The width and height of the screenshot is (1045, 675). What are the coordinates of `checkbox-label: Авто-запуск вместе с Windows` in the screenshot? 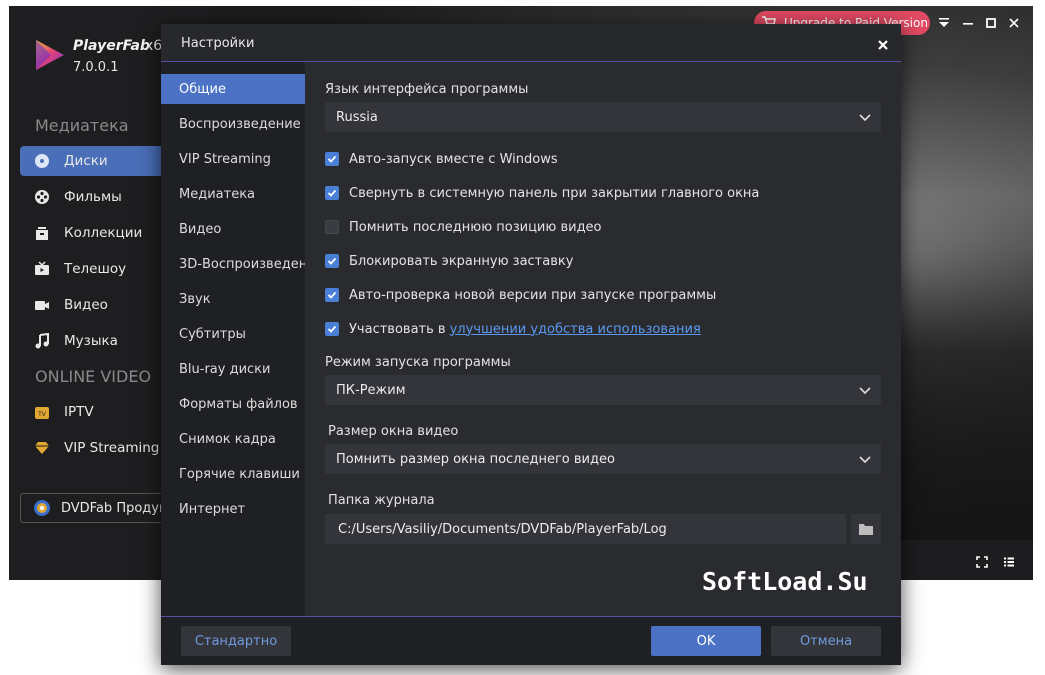 It's located at (453, 159).